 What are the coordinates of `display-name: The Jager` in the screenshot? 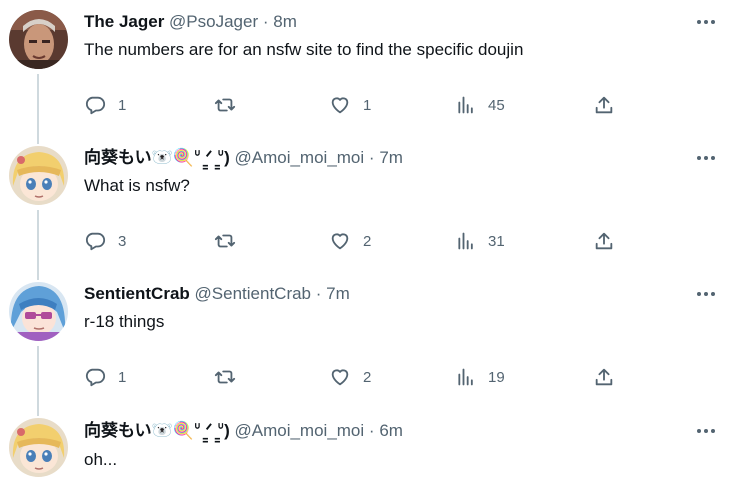 It's located at (124, 21).